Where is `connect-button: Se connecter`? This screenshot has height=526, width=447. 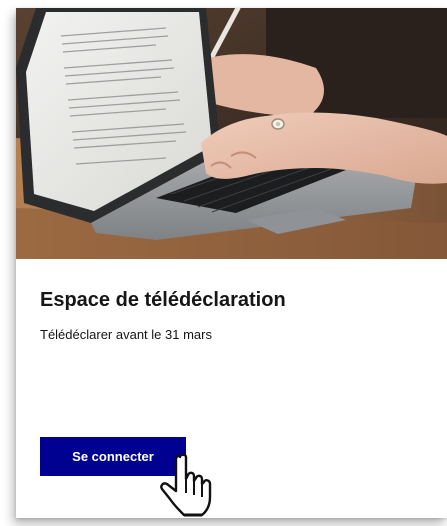
connect-button: Se connecter is located at coordinates (113, 456).